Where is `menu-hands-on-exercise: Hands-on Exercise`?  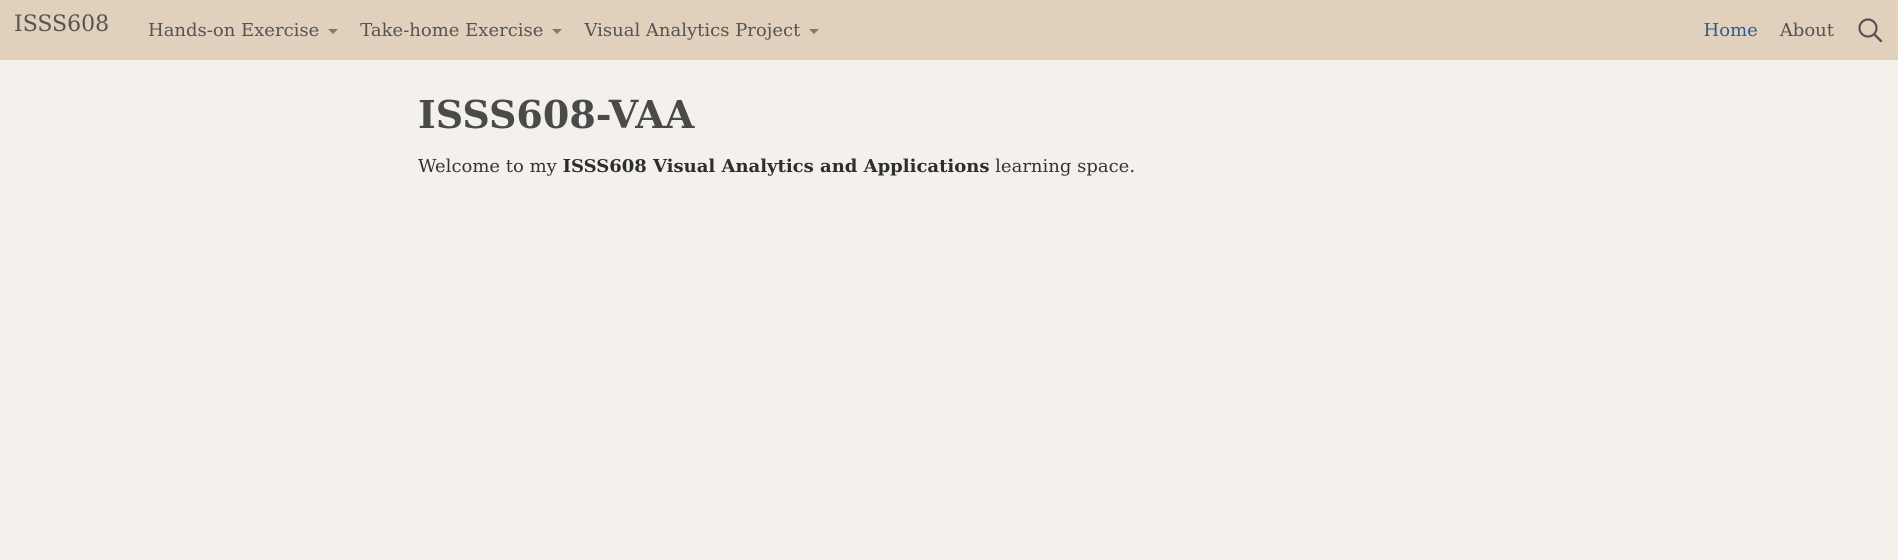 menu-hands-on-exercise: Hands-on Exercise is located at coordinates (243, 30).